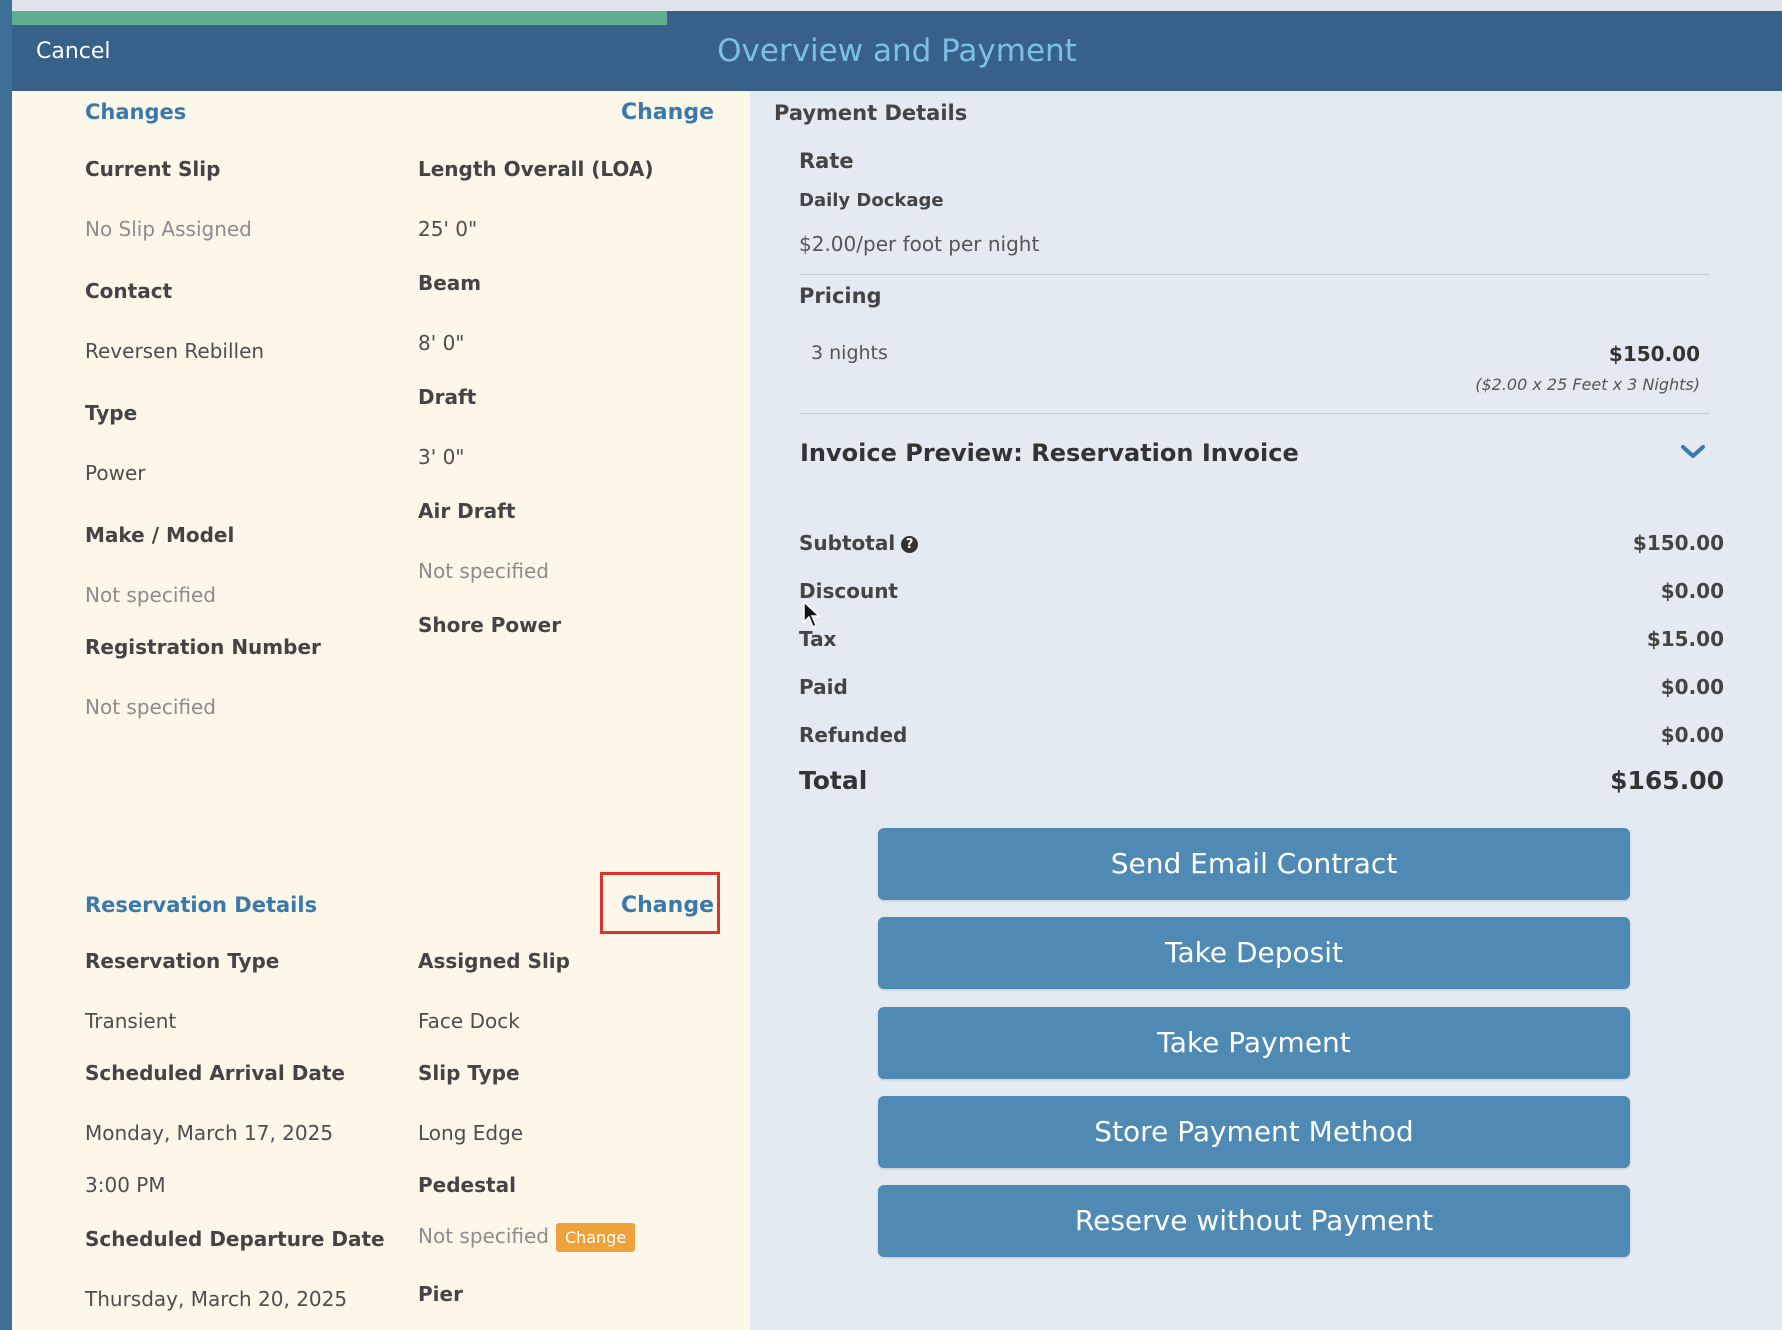  What do you see at coordinates (667, 112) in the screenshot?
I see `changes-change-link: Change` at bounding box center [667, 112].